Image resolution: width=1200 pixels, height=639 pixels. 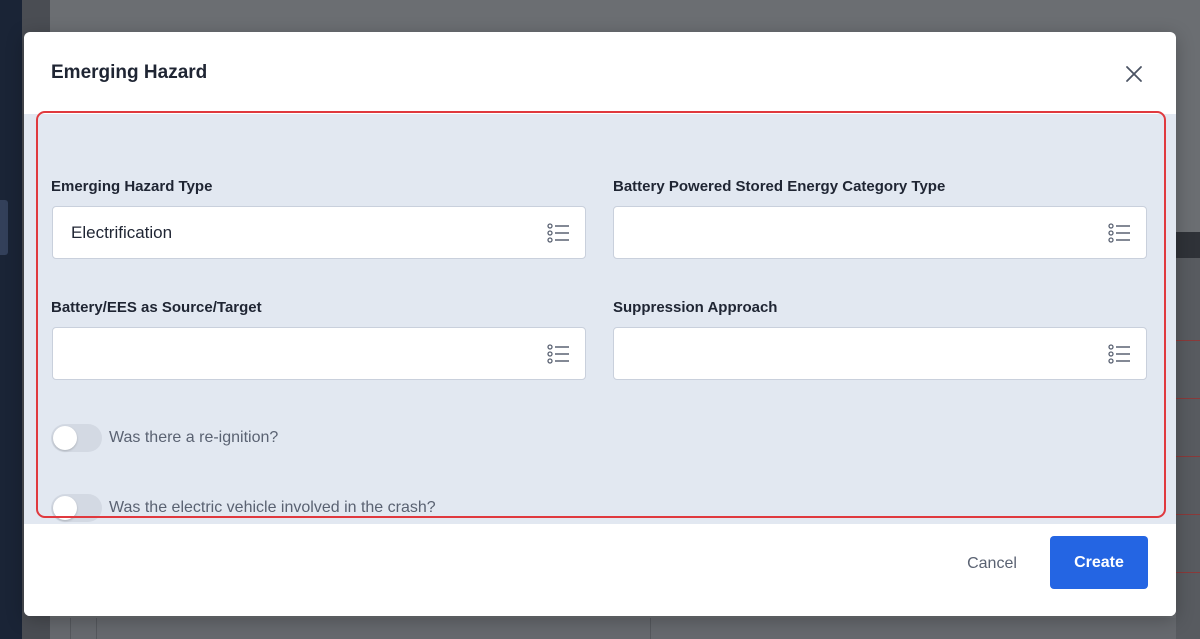 What do you see at coordinates (600, 72) in the screenshot?
I see `modal-header: Emerging Hazard` at bounding box center [600, 72].